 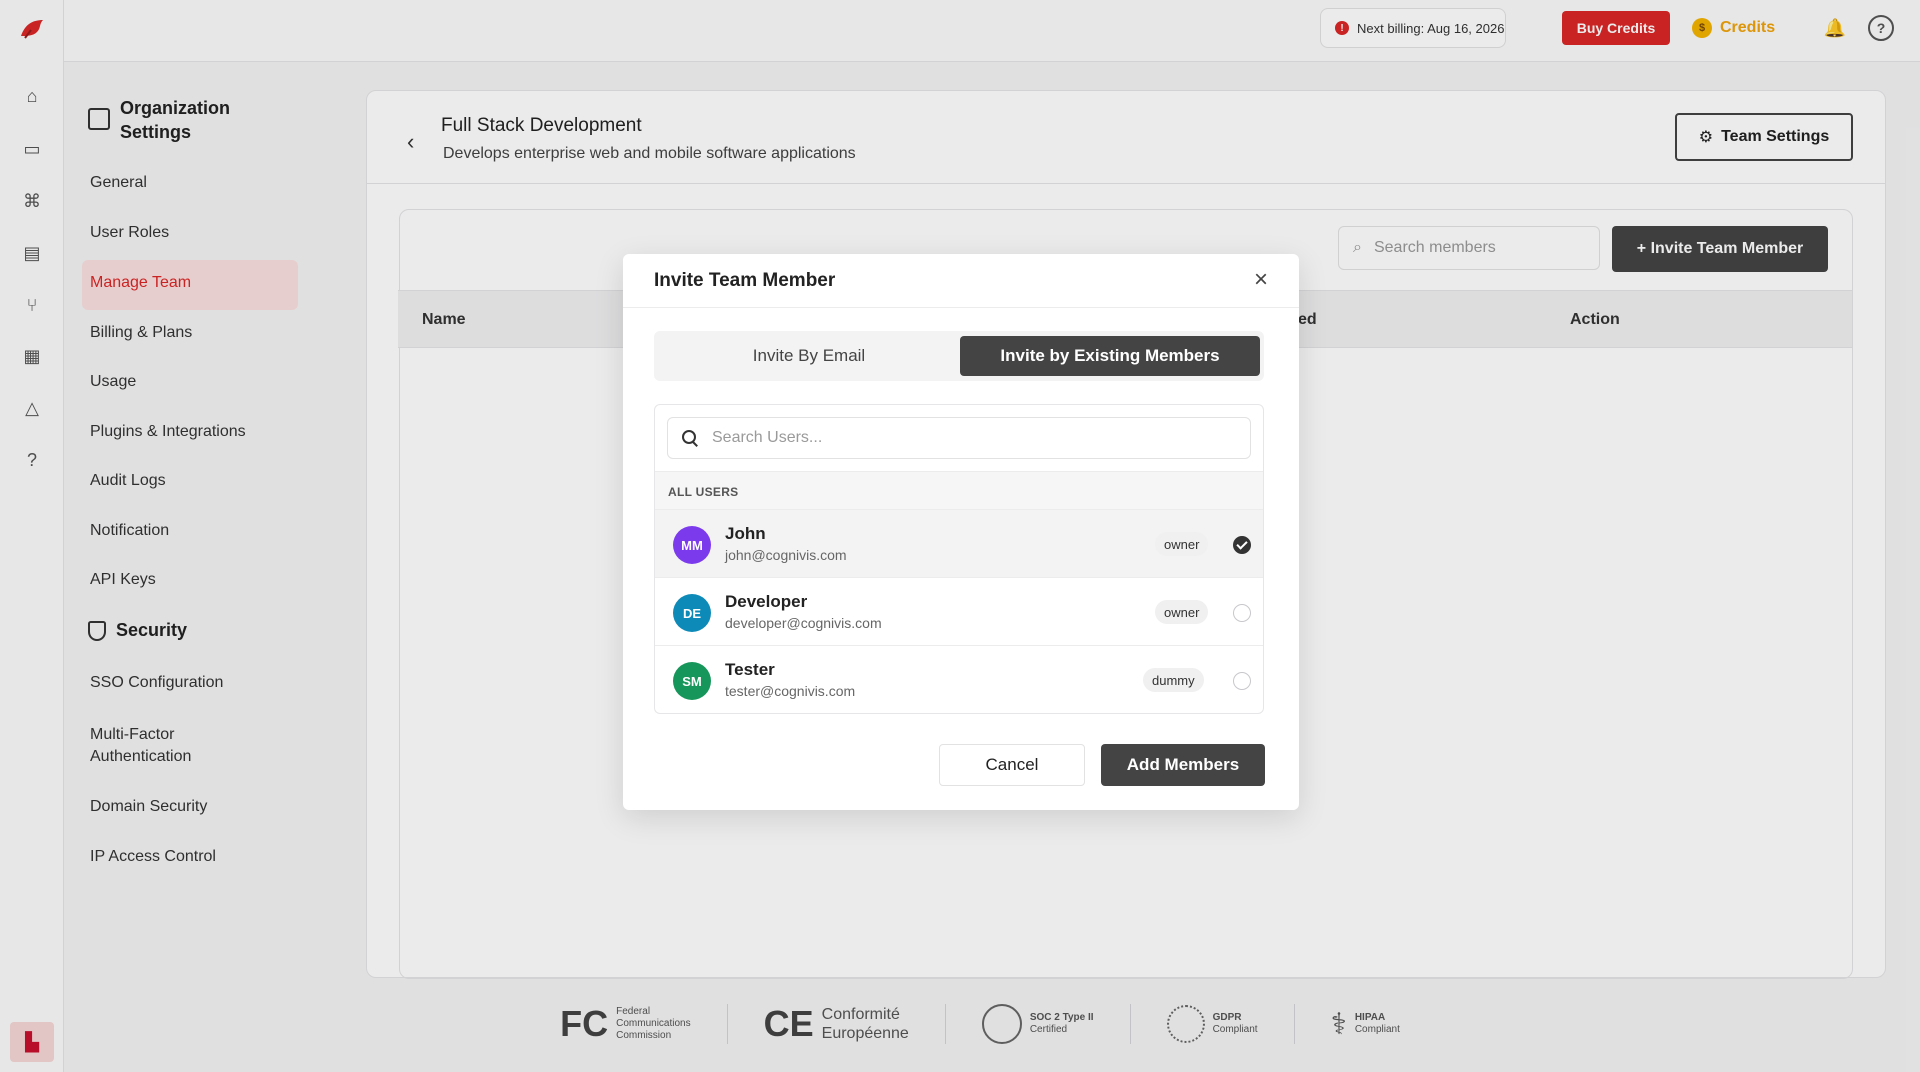 I want to click on search-icon, so click(x=690, y=438).